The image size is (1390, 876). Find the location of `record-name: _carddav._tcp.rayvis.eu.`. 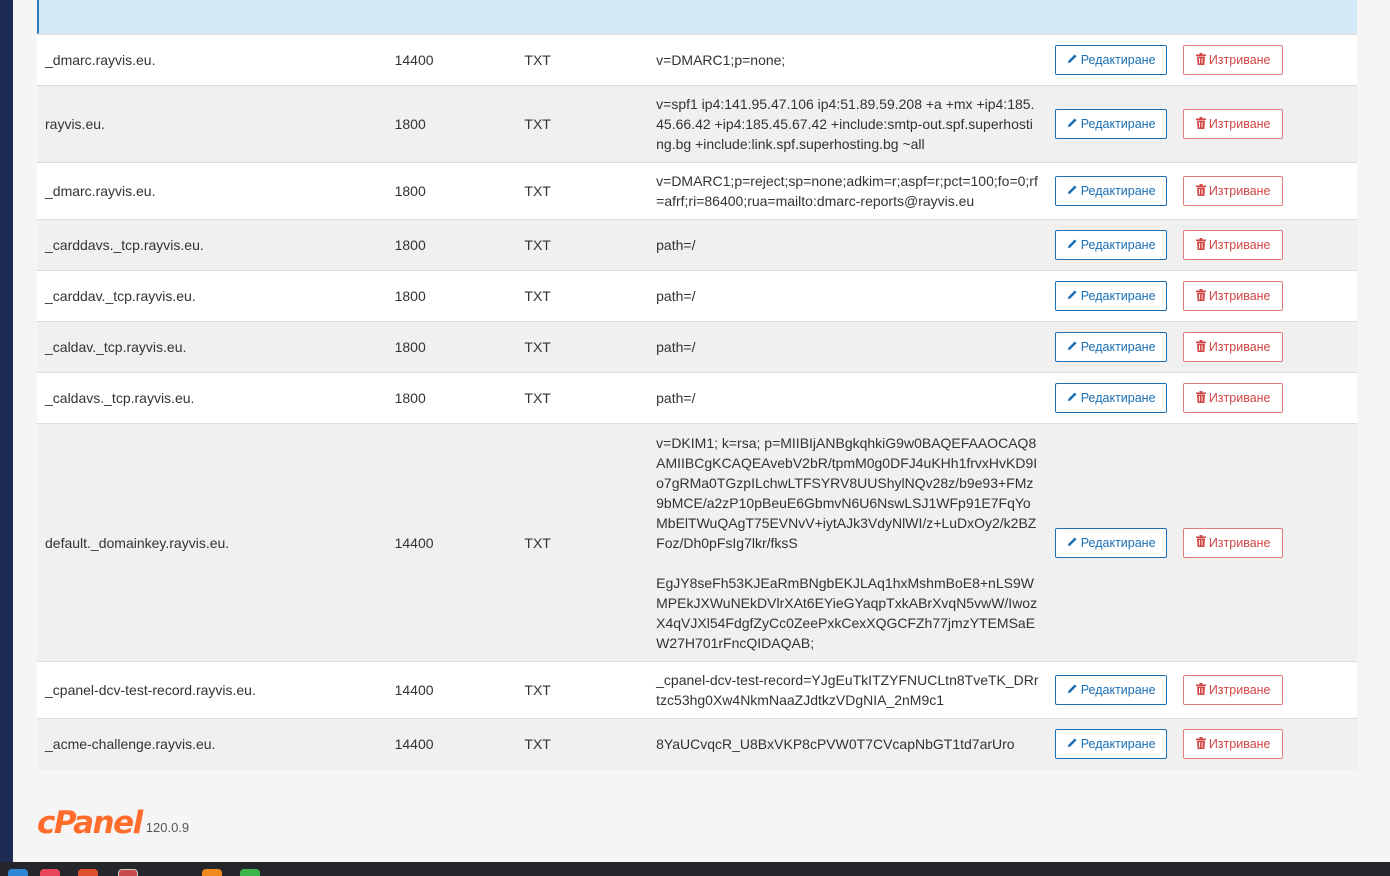

record-name: _carddav._tcp.rayvis.eu. is located at coordinates (120, 296).